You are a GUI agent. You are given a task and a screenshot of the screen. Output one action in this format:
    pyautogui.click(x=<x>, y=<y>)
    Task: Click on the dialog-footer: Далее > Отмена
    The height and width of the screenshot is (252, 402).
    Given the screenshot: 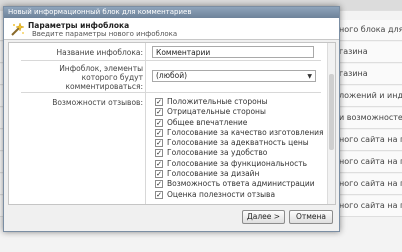 What is the action you would take?
    pyautogui.click(x=171, y=219)
    